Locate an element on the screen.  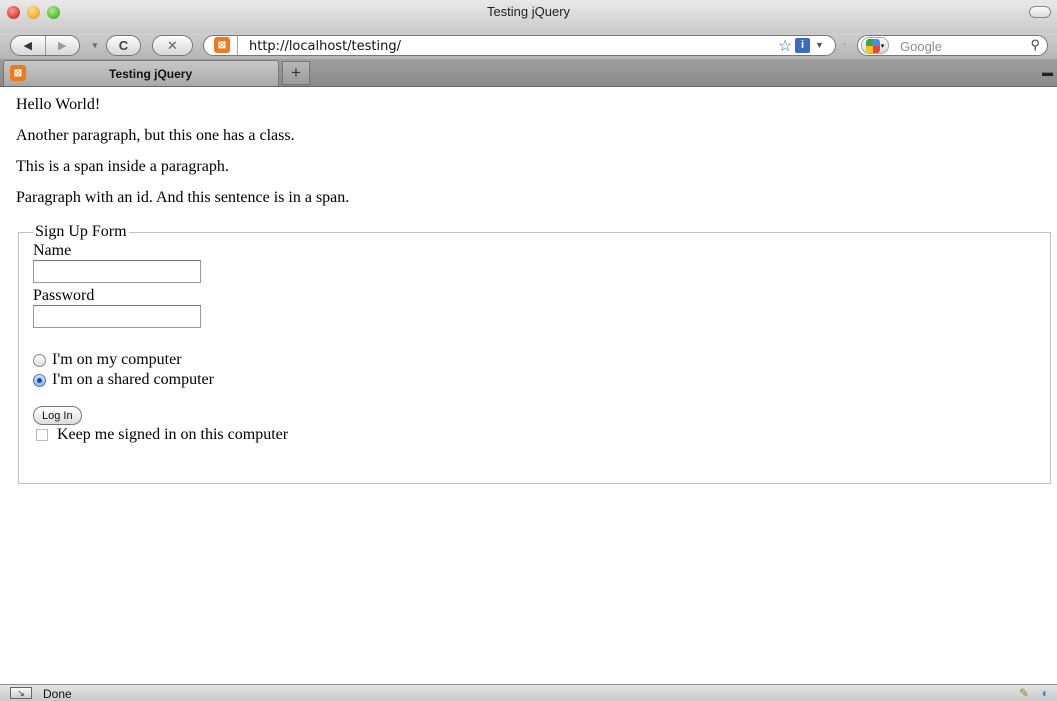
site-info-icon: i is located at coordinates (802, 45).